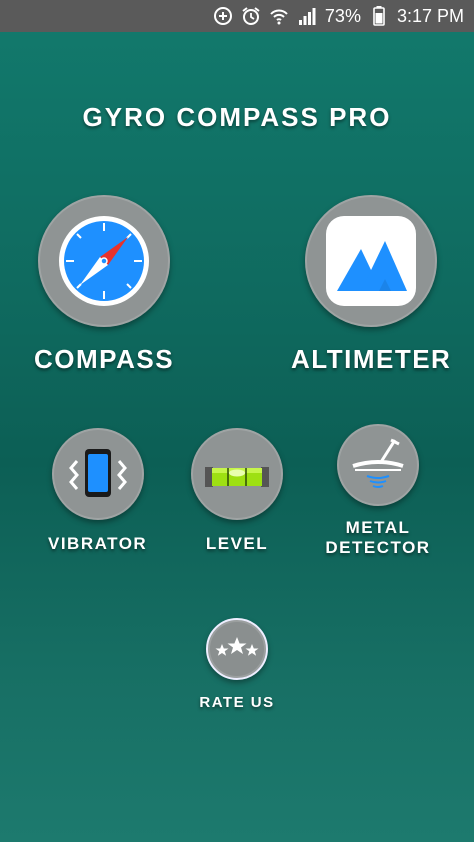  I want to click on metal-detector-label: METAL DETECTOR, so click(377, 537).